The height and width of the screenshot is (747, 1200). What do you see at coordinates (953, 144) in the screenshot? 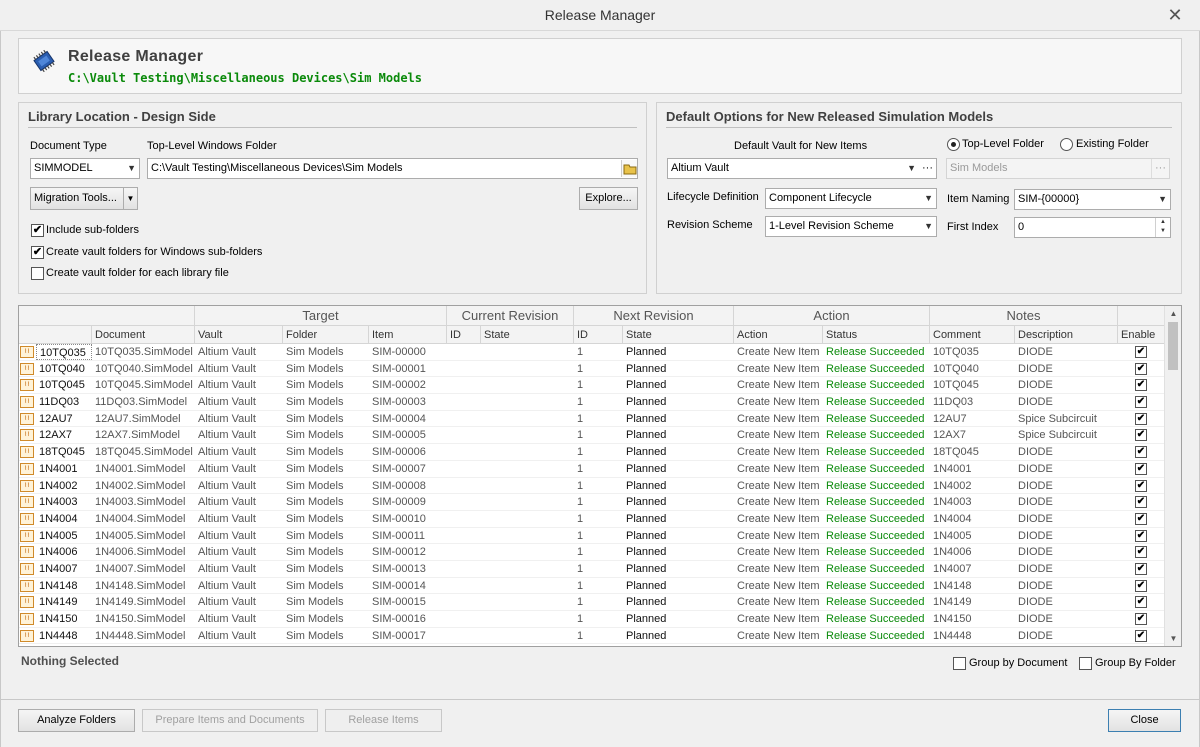
I see `top-level-folder-radio` at bounding box center [953, 144].